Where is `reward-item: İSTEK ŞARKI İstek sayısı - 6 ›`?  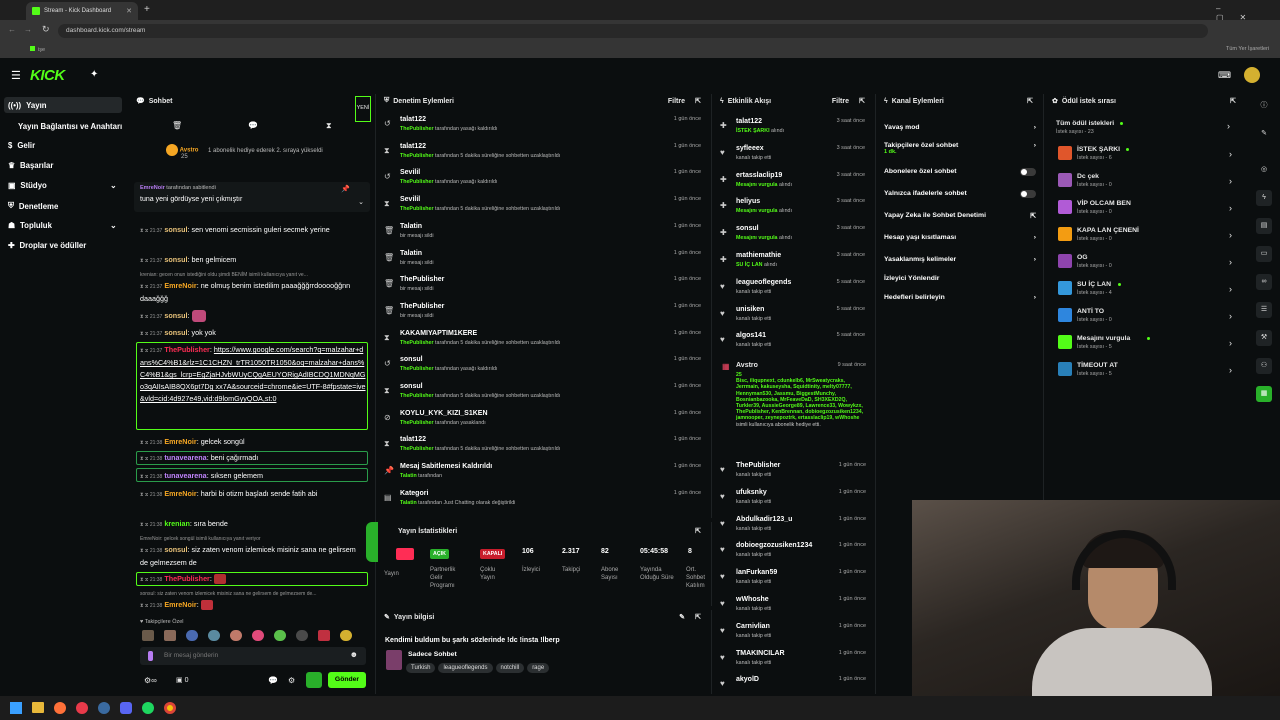 reward-item: İSTEK ŞARKI İstek sayısı - 6 › is located at coordinates (1148, 156).